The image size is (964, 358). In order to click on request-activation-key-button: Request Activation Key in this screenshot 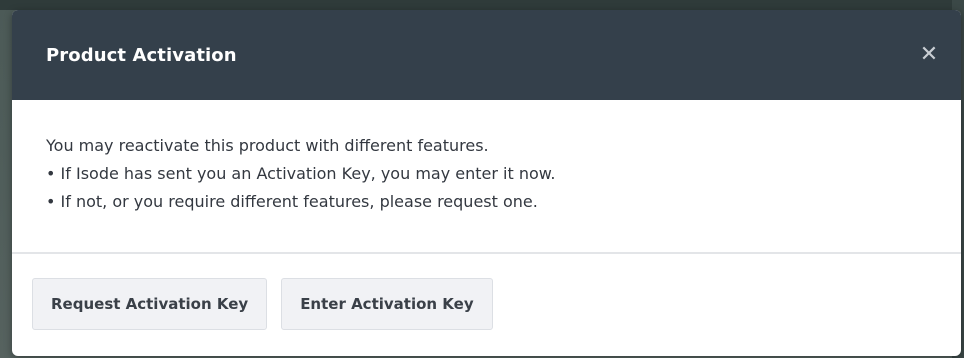, I will do `click(150, 304)`.